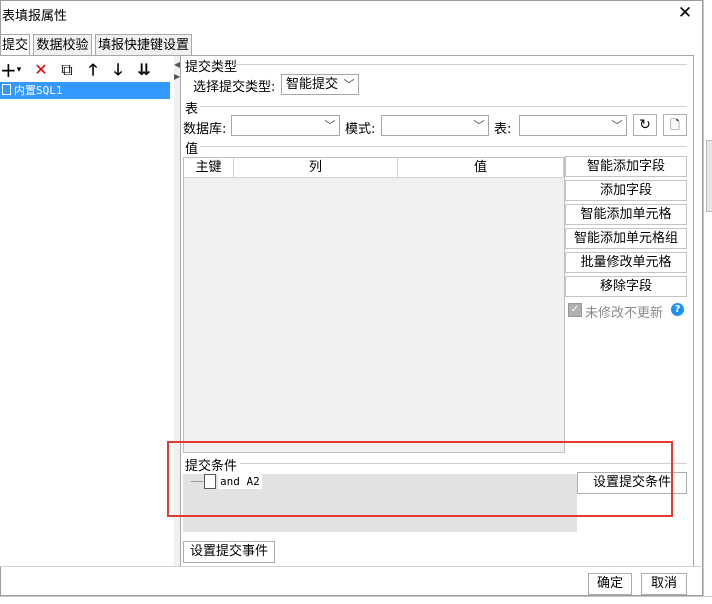  What do you see at coordinates (481, 168) in the screenshot?
I see `column-header-value: 值` at bounding box center [481, 168].